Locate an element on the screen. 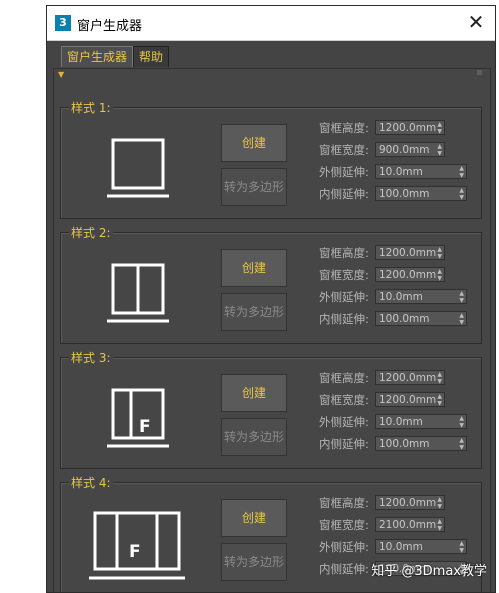 The width and height of the screenshot is (499, 593). frame-width-param: 窗框宽度: 900.0mm ▲ ▼ is located at coordinates (399, 150).